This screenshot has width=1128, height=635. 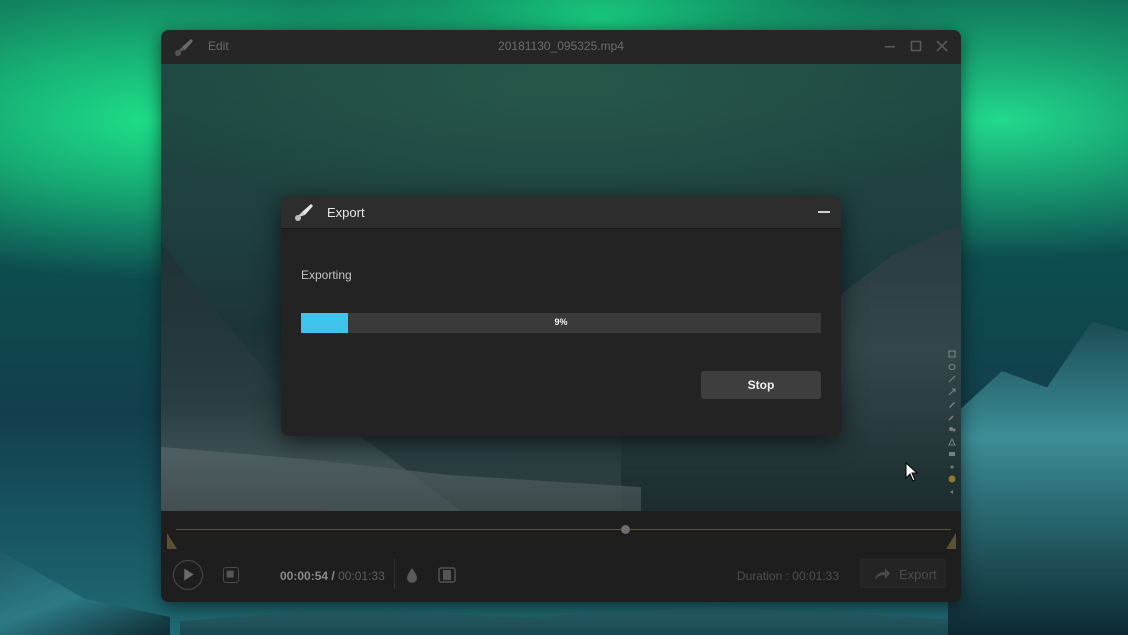 I want to click on export-button: Export, so click(x=903, y=573).